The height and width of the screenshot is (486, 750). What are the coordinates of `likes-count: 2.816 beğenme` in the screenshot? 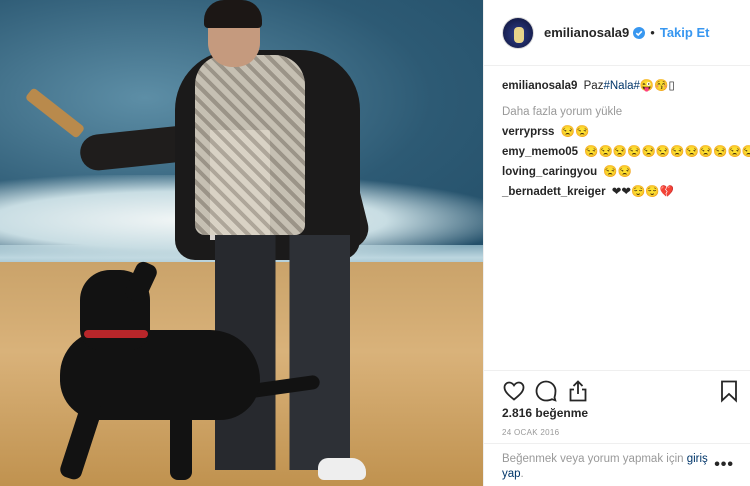 It's located at (545, 413).